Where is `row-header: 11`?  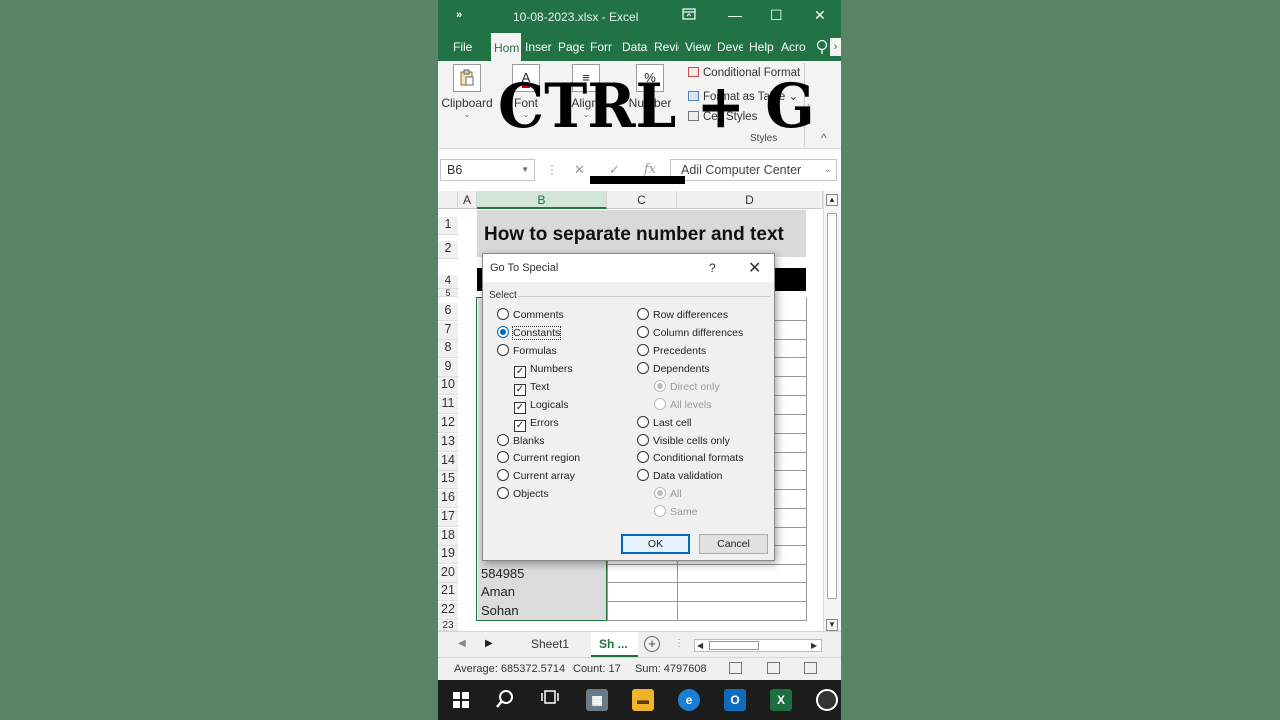 row-header: 11 is located at coordinates (448, 405).